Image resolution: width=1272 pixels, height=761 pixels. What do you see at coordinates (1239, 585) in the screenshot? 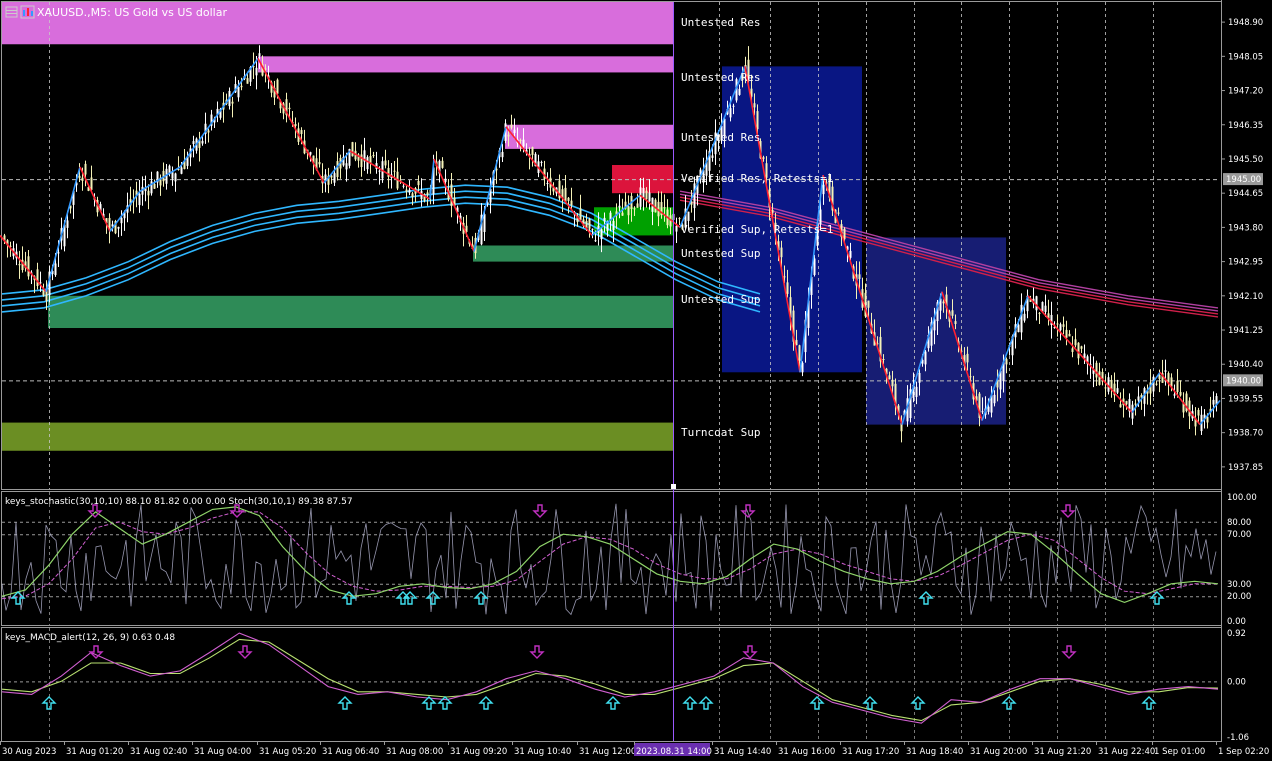
I see `stoch-tick-label: 30.00` at bounding box center [1239, 585].